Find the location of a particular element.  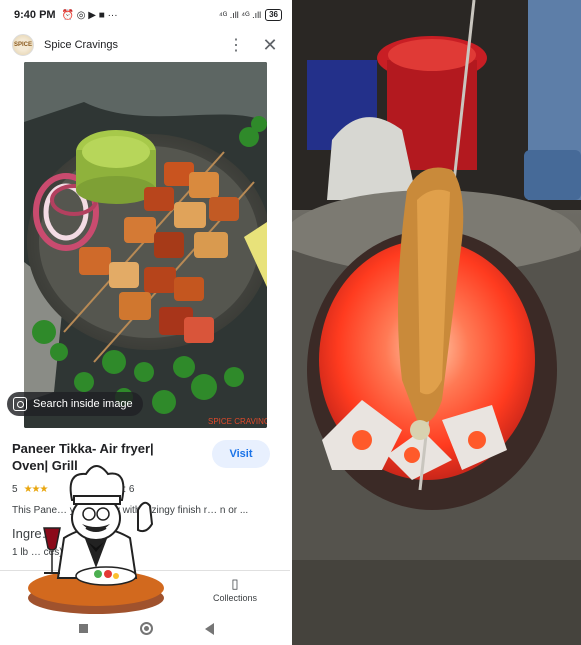

more-options-icon: ⋮ is located at coordinates (236, 45).